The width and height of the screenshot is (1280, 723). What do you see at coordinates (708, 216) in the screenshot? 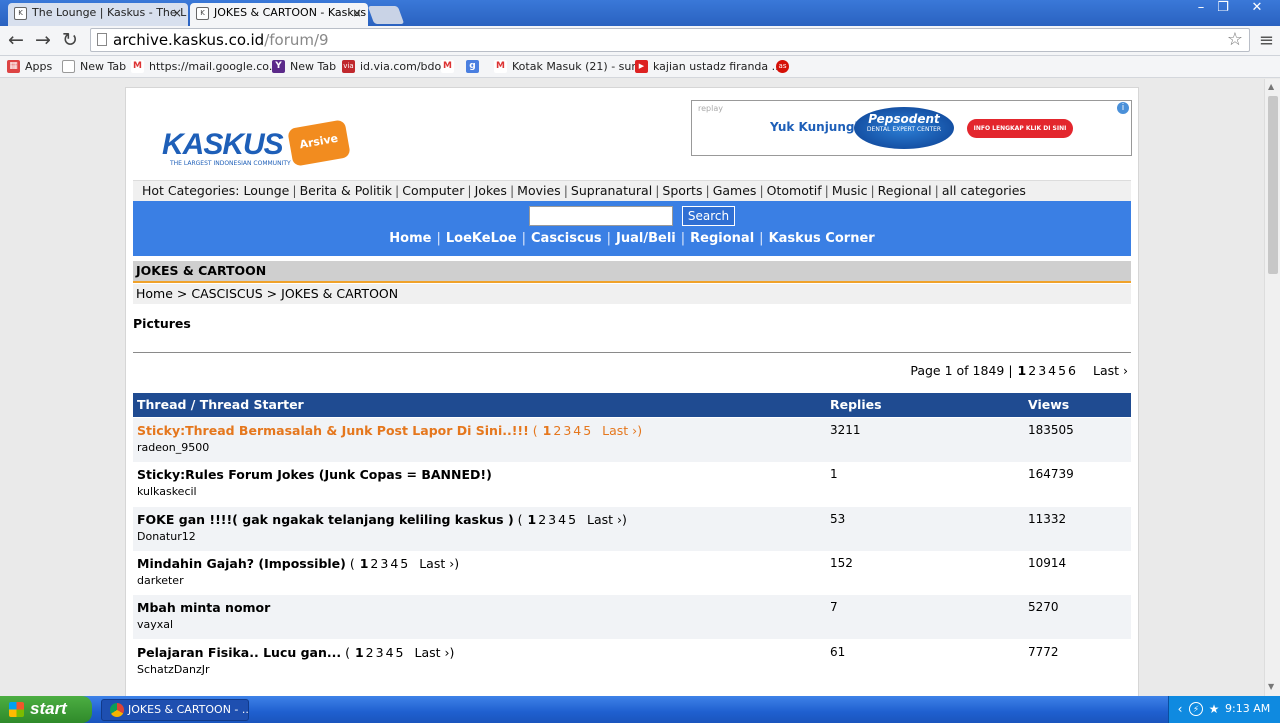
I see `search-button: Search` at bounding box center [708, 216].